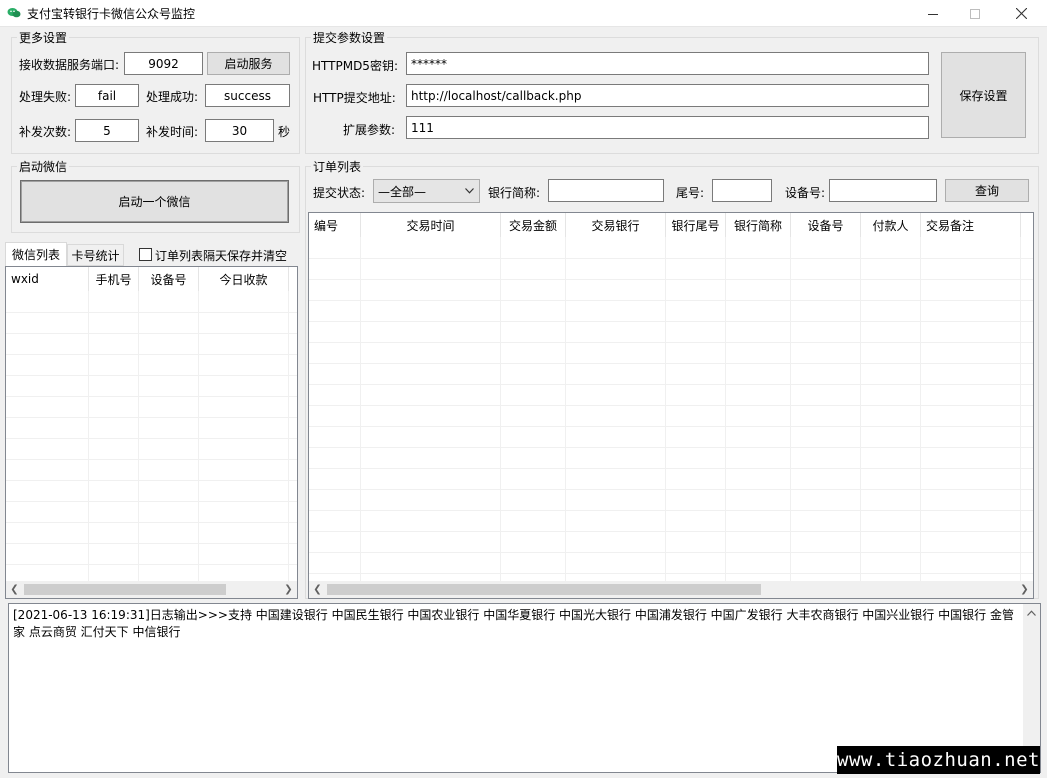 This screenshot has height=778, width=1047. Describe the element at coordinates (667, 127) in the screenshot. I see `ext-input: 111` at that location.